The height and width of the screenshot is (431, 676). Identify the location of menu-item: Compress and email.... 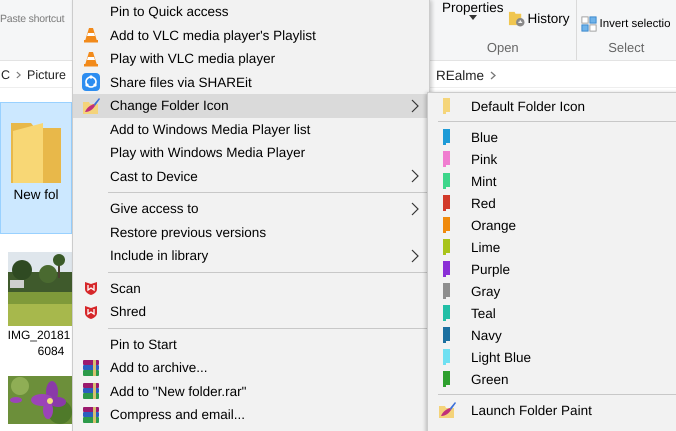
(251, 414).